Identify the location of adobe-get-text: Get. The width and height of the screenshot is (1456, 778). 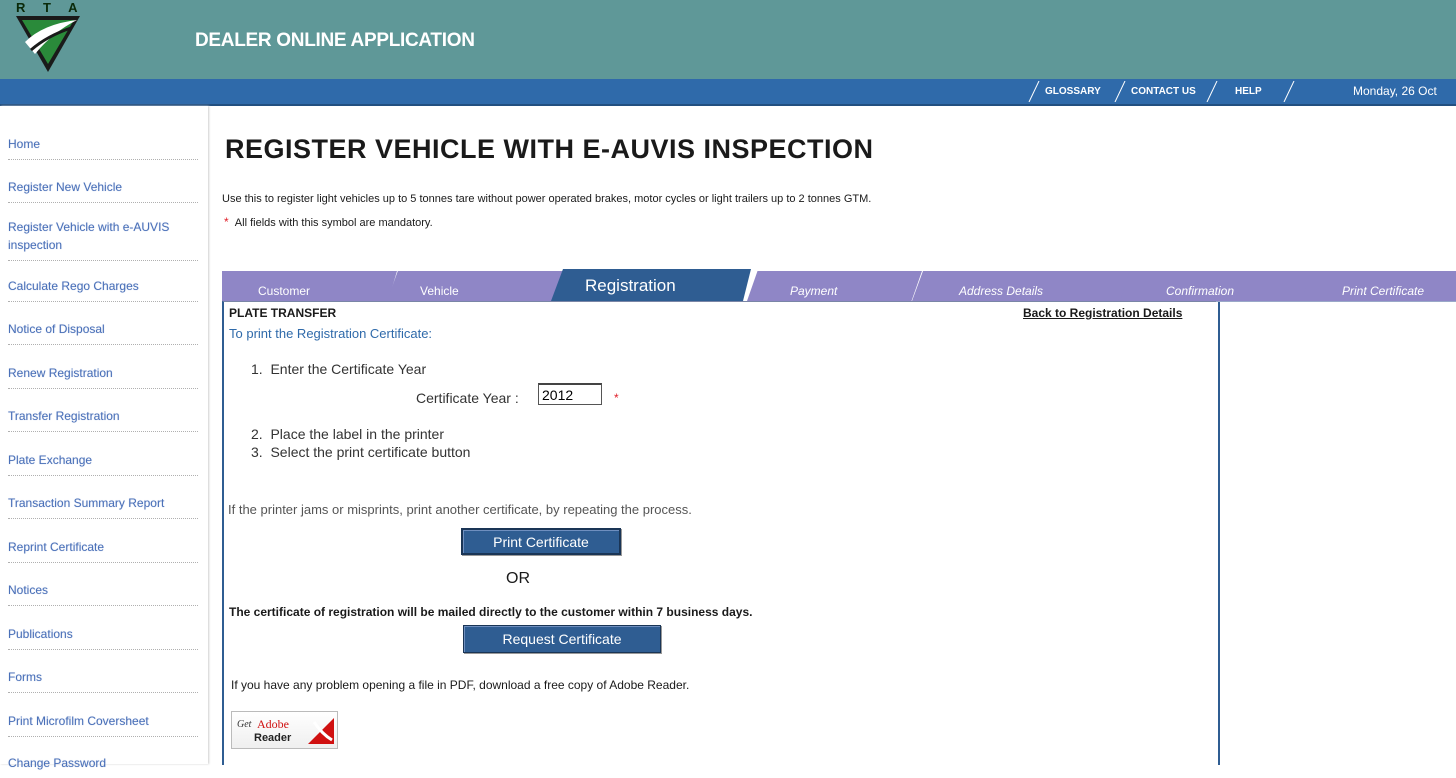
(244, 724).